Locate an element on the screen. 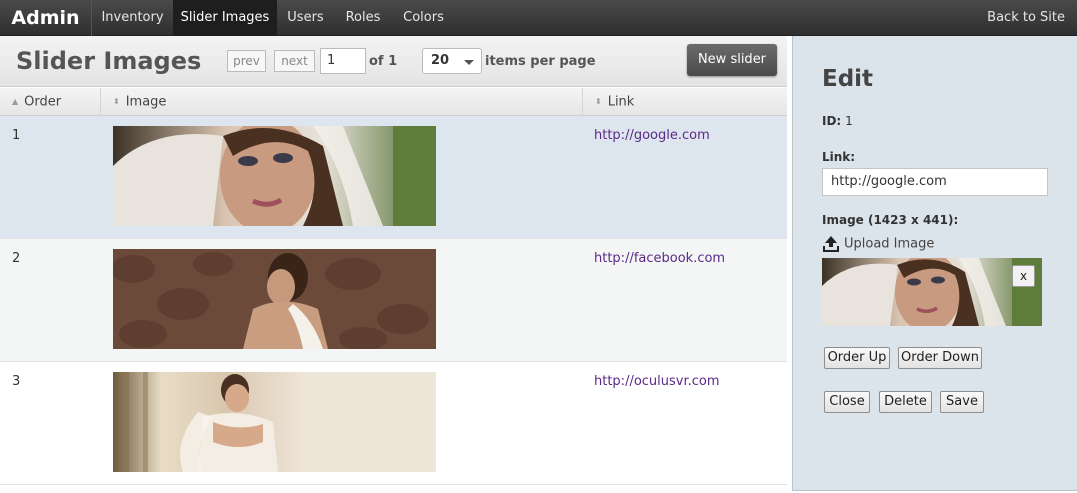 This screenshot has height=493, width=1077. upload-image-label: Upload Image is located at coordinates (889, 244).